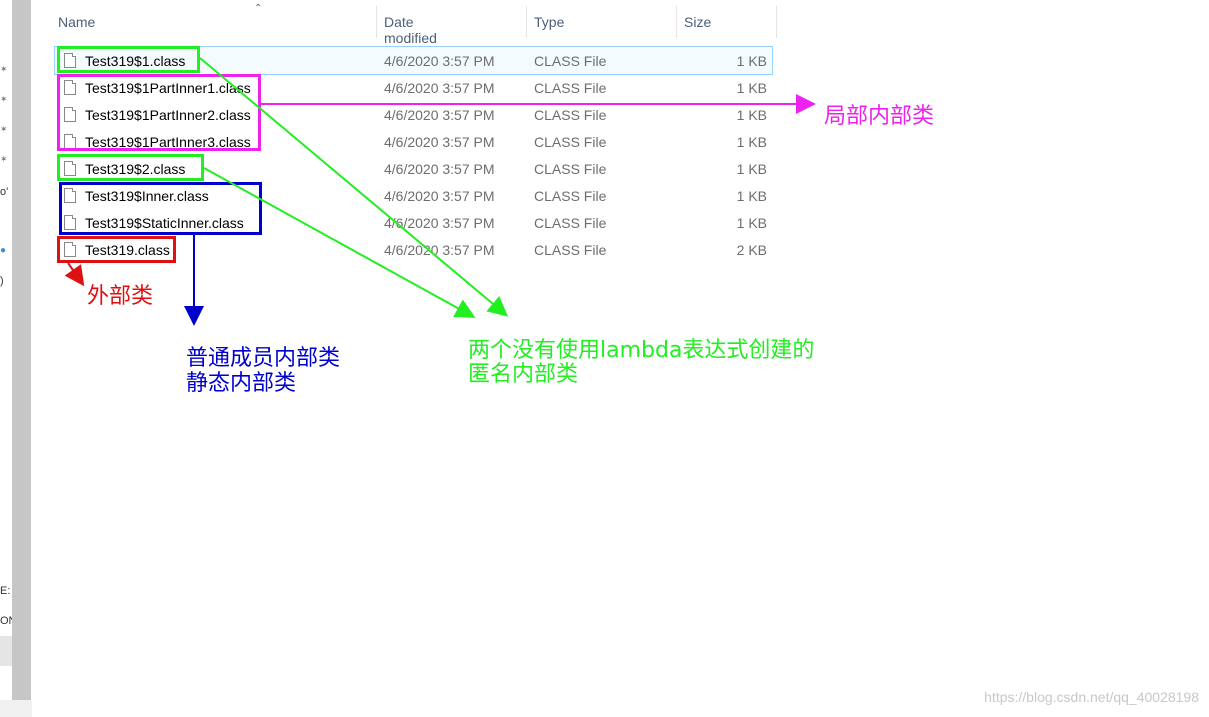 The width and height of the screenshot is (1209, 717). I want to click on watermark: https://blog.csdn.net/qq_40028198, so click(1091, 697).